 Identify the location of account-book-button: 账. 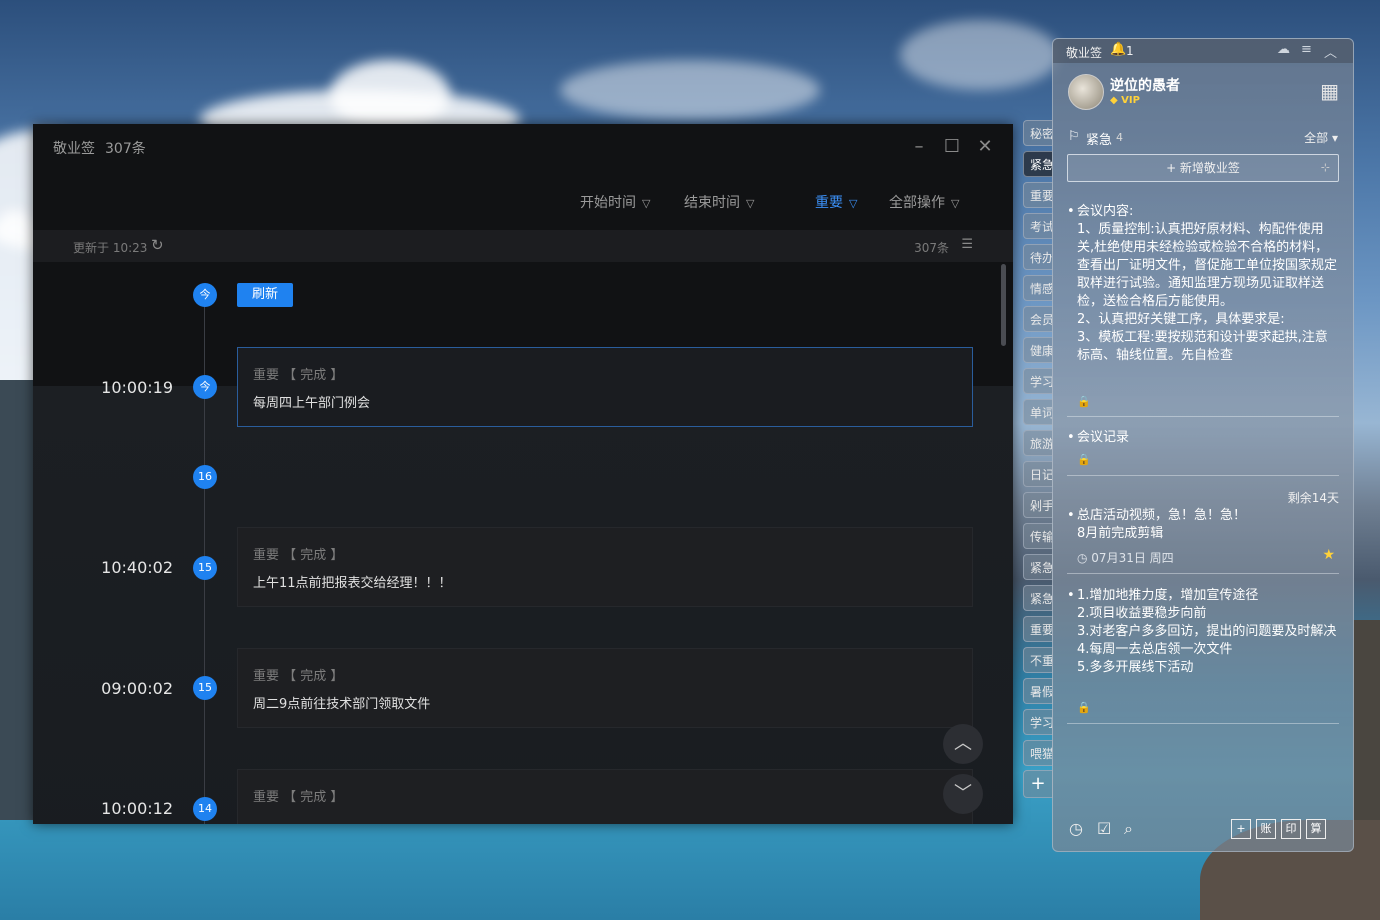
(1266, 829).